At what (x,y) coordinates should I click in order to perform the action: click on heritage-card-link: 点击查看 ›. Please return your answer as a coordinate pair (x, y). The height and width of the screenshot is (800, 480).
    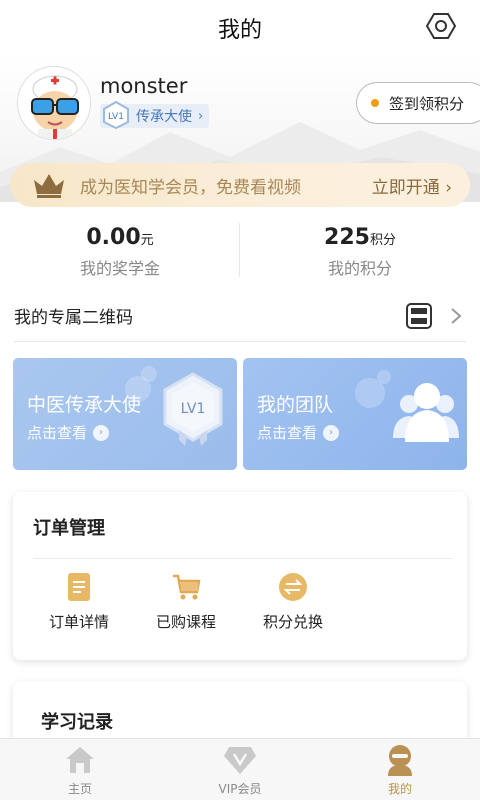
    Looking at the image, I should click on (68, 432).